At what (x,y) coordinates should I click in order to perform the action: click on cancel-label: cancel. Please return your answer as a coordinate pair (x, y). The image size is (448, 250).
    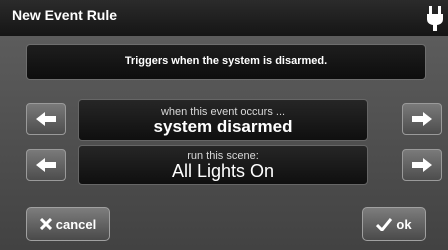
    Looking at the image, I should click on (76, 224).